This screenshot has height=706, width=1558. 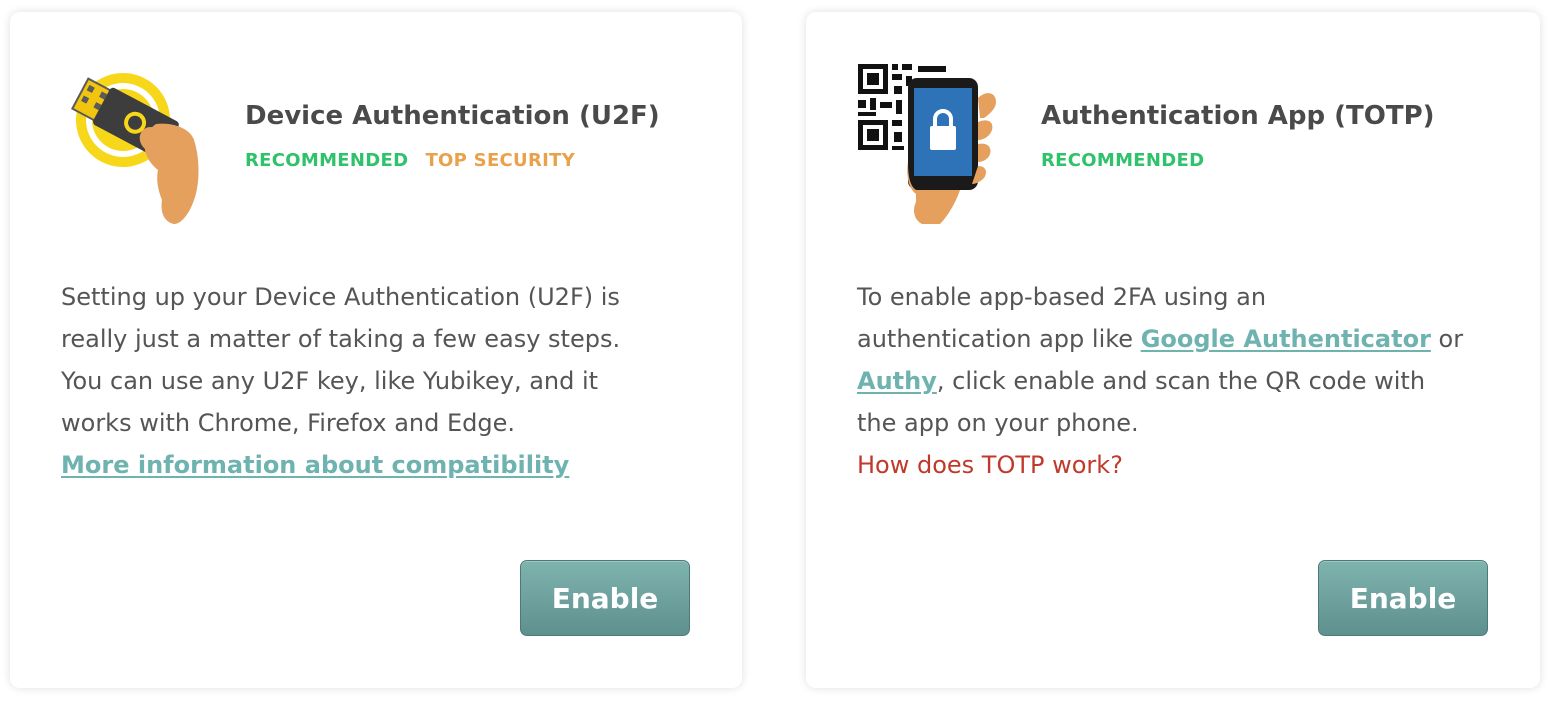 What do you see at coordinates (500, 160) in the screenshot?
I see `top-security-badge: TOP SECURITY` at bounding box center [500, 160].